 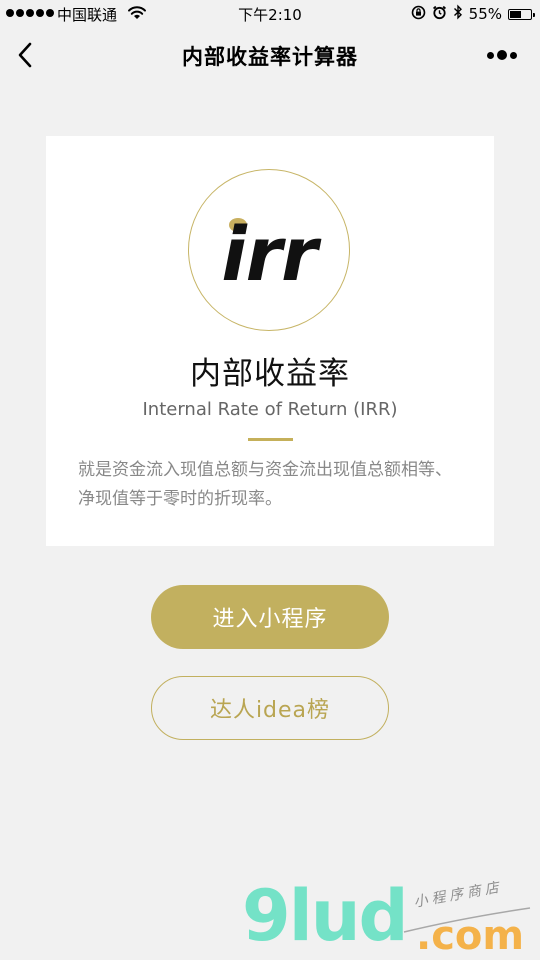 I want to click on card-title: 内部收益率, so click(x=270, y=374).